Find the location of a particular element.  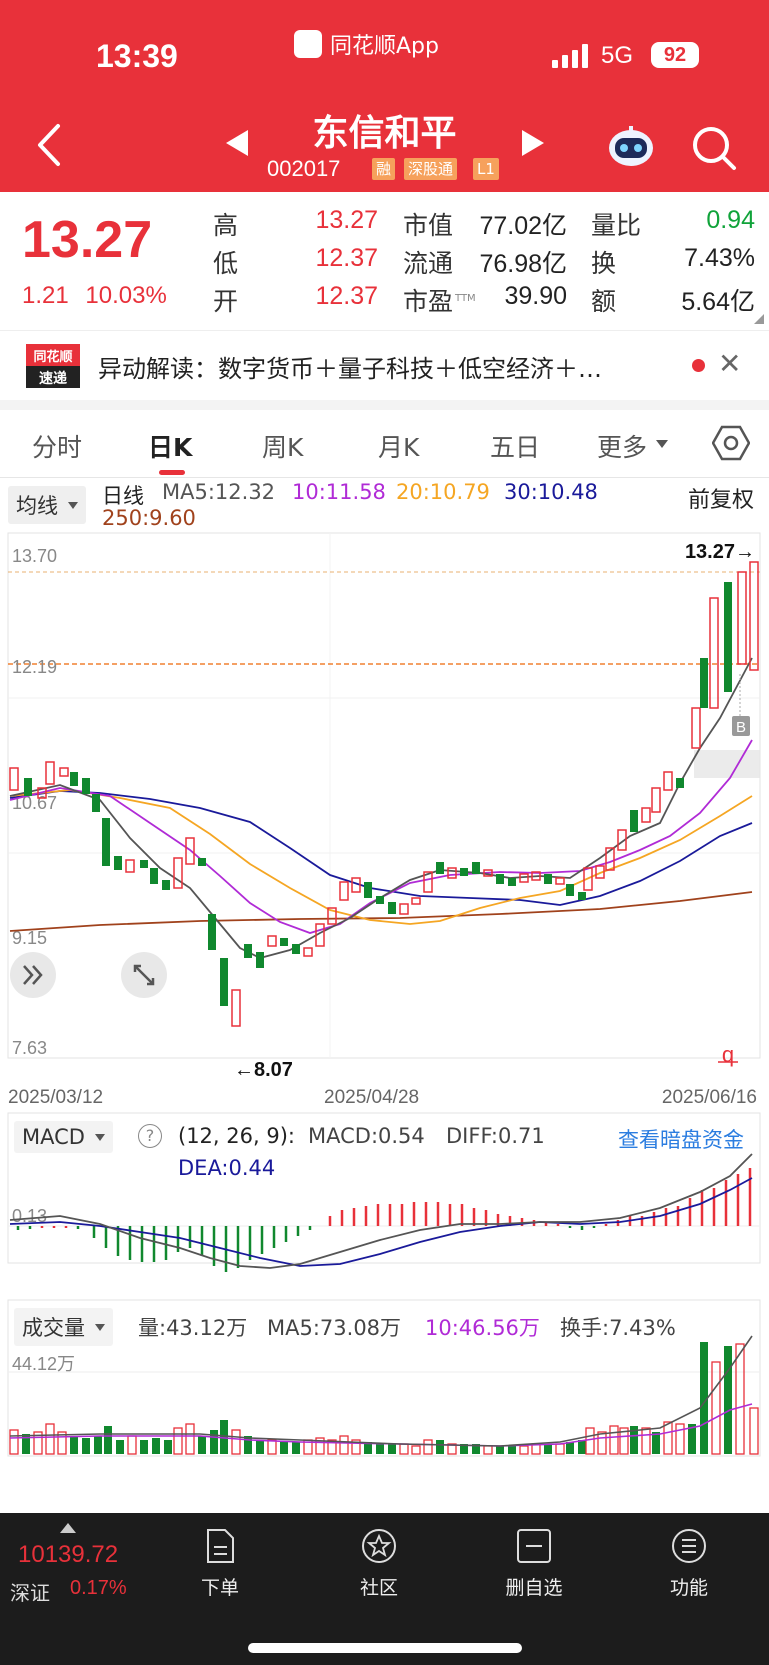

network-label: 5G is located at coordinates (617, 55).